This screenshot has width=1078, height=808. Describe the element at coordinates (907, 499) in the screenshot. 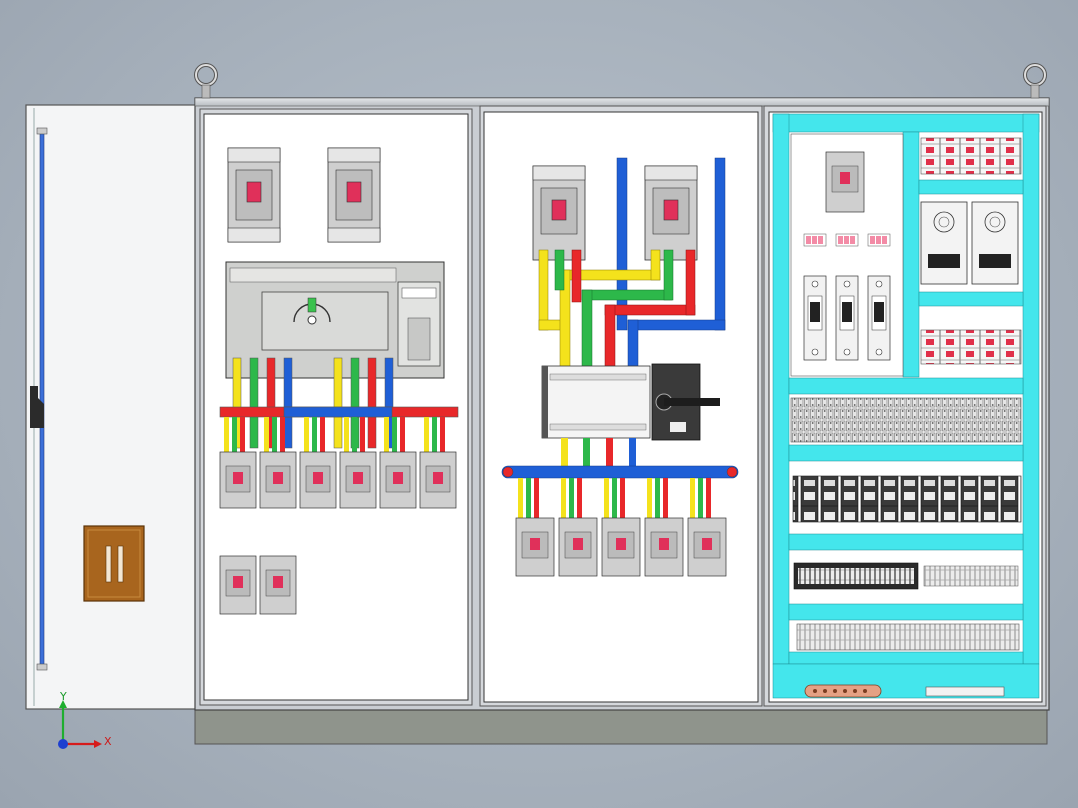

I see `relay-row` at that location.